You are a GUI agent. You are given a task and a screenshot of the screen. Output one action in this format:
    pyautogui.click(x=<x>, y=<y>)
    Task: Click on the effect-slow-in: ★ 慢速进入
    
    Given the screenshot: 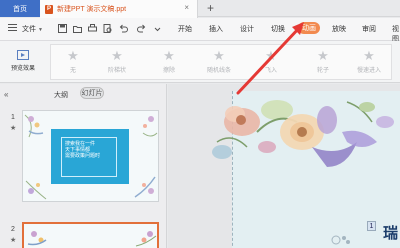 What is the action you would take?
    pyautogui.click(x=369, y=60)
    